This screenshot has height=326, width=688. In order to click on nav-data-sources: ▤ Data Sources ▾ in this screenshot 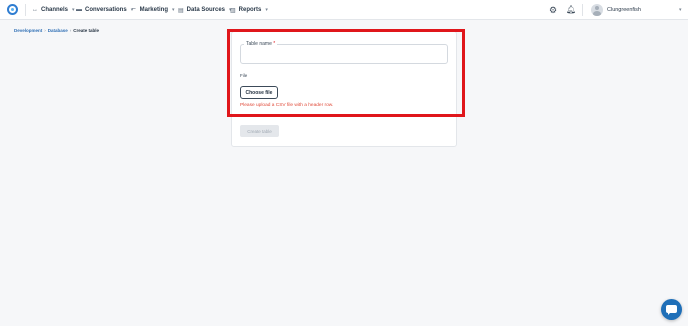, I will do `click(205, 10)`.